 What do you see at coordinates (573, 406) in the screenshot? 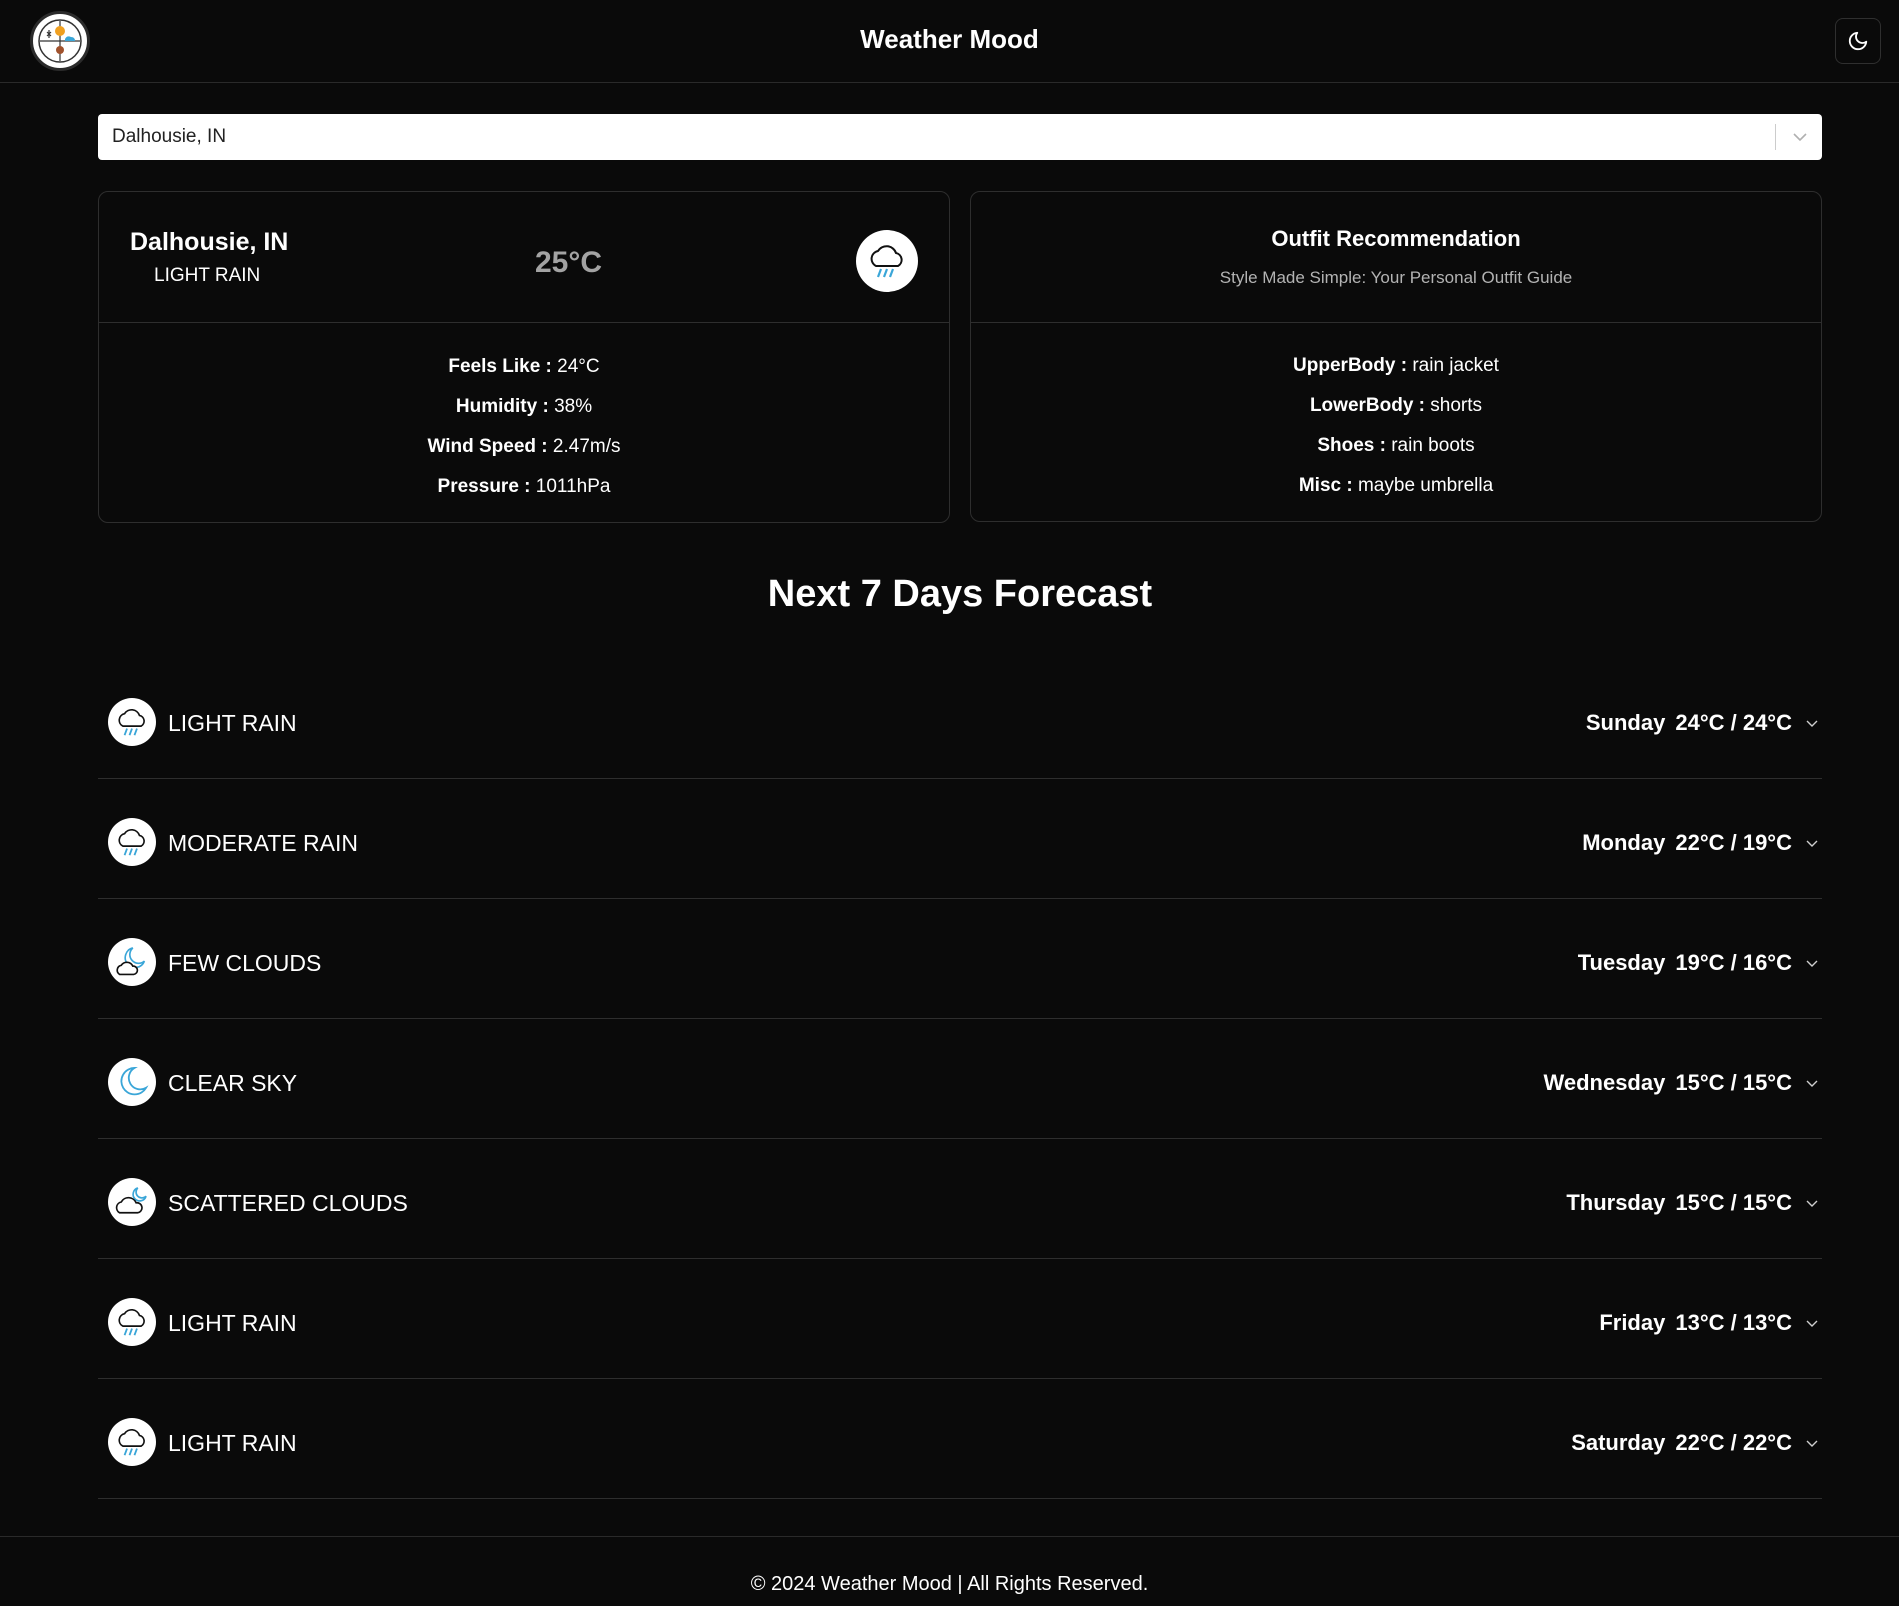
I see `humidity-value: 38%` at bounding box center [573, 406].